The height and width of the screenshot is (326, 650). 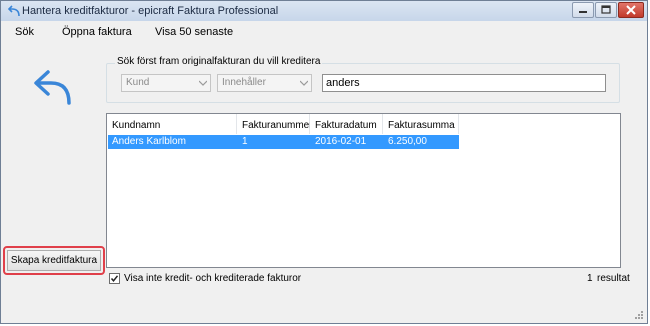 I want to click on field-select-value: Kund, so click(x=138, y=82).